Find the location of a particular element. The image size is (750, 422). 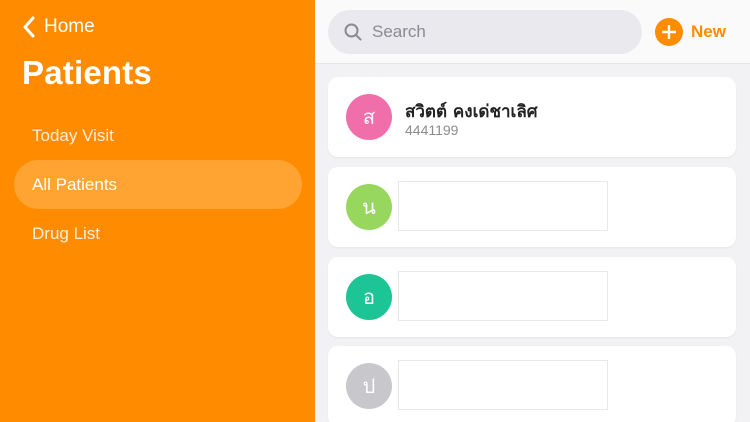

search-bar is located at coordinates (485, 32).